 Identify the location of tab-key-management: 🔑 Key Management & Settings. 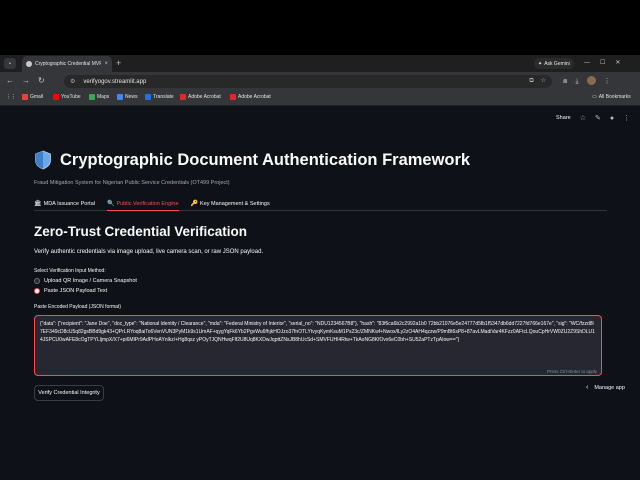
(230, 203).